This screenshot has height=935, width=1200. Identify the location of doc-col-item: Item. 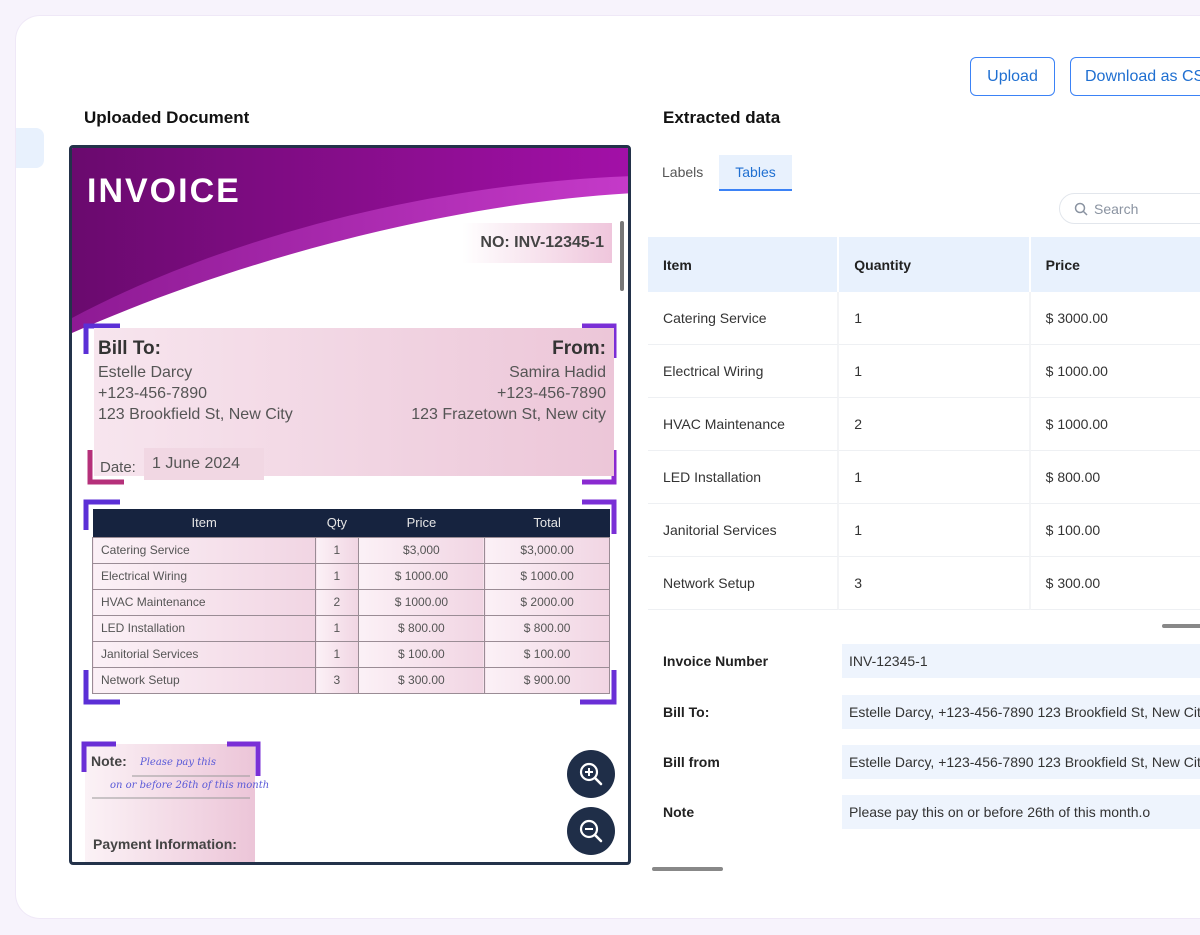
(204, 523).